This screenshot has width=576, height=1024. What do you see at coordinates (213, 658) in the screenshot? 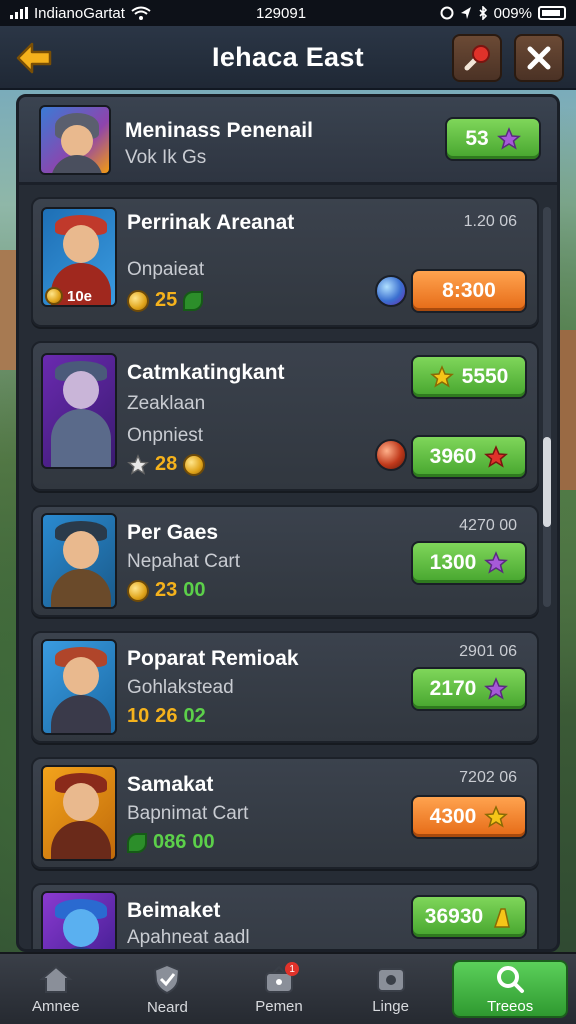
I see `item-title: Poparat Remioak` at bounding box center [213, 658].